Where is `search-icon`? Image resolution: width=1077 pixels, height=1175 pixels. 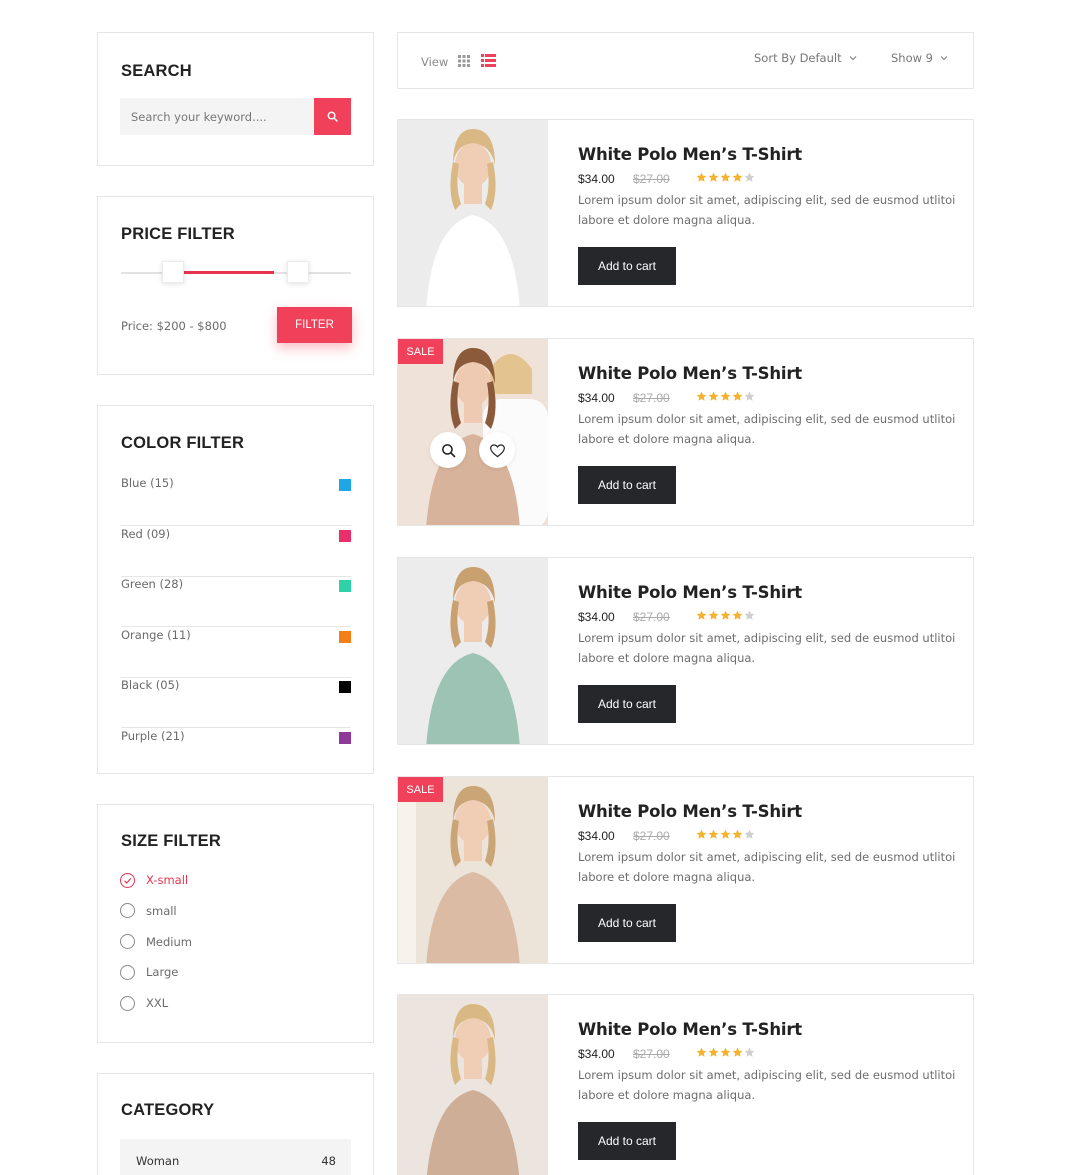
search-icon is located at coordinates (332, 116).